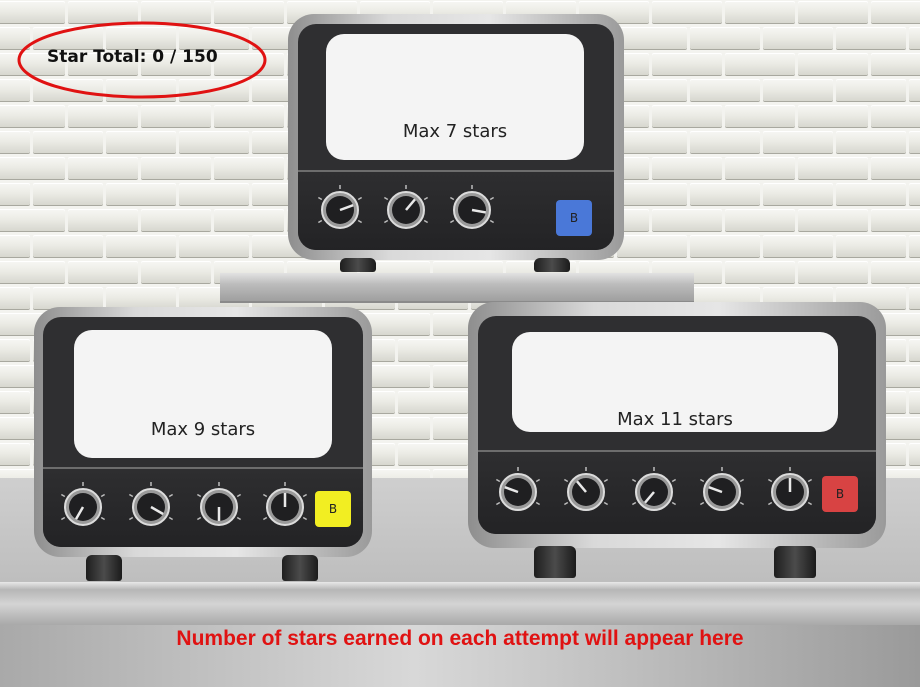 The width and height of the screenshot is (920, 687). I want to click on machine-9-stars: Max 9 stars B, so click(203, 445).